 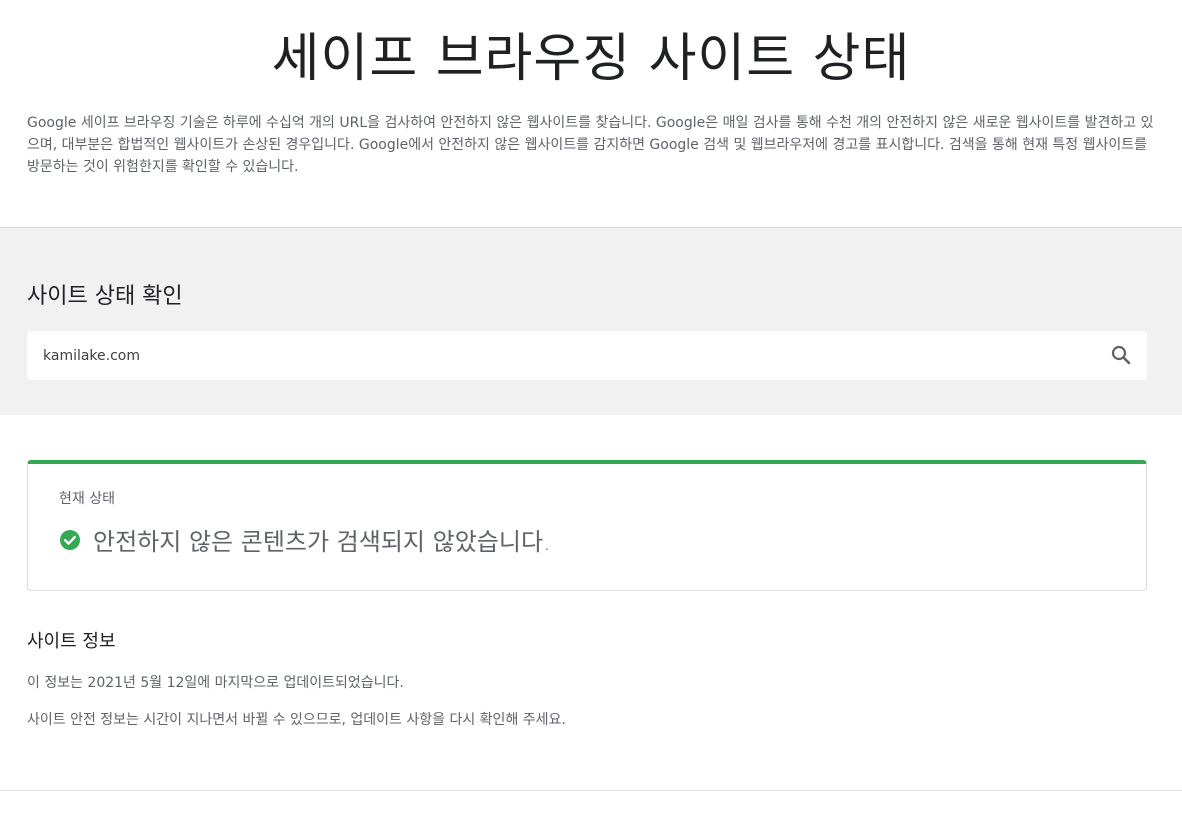 What do you see at coordinates (1121, 355) in the screenshot?
I see `search-icon` at bounding box center [1121, 355].